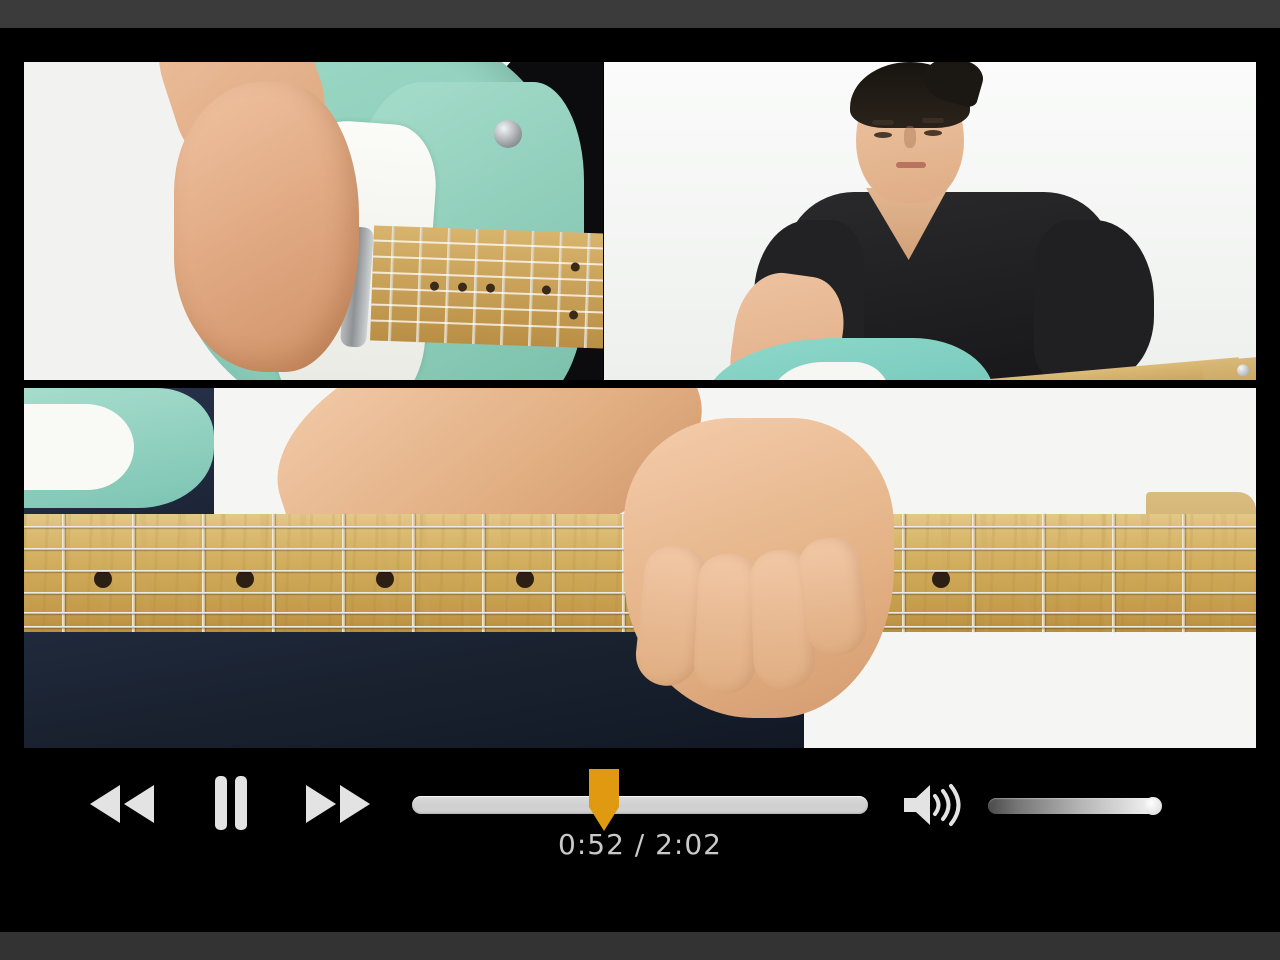 This screenshot has height=960, width=1280. Describe the element at coordinates (640, 805) in the screenshot. I see `progress-track` at that location.